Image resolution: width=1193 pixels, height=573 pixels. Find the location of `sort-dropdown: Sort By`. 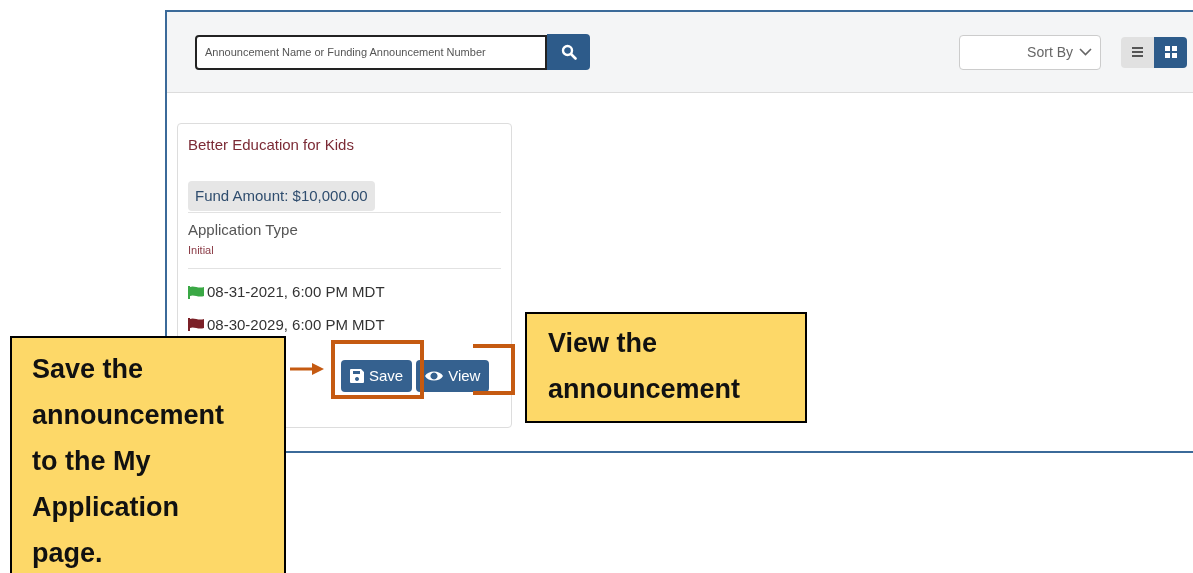

sort-dropdown: Sort By is located at coordinates (1030, 52).